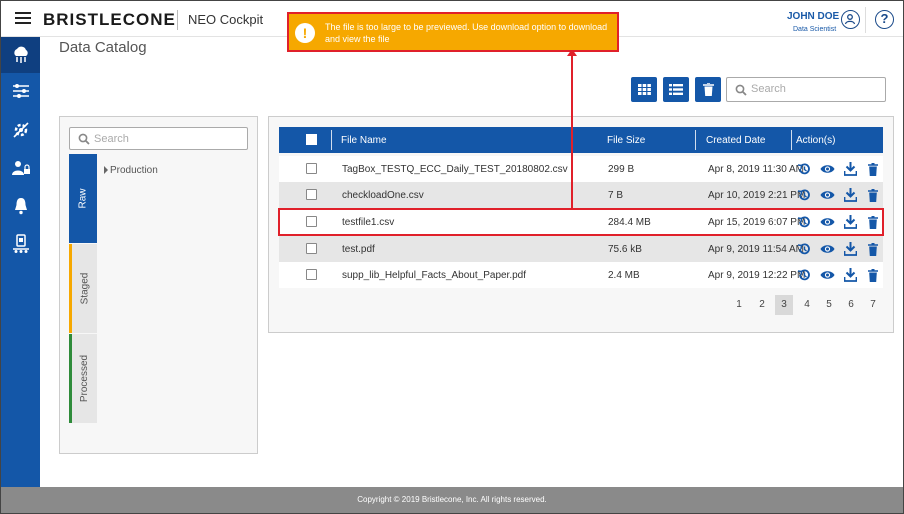 The width and height of the screenshot is (904, 514). Describe the element at coordinates (813, 16) in the screenshot. I see `user-name: JOHN DOE` at that location.